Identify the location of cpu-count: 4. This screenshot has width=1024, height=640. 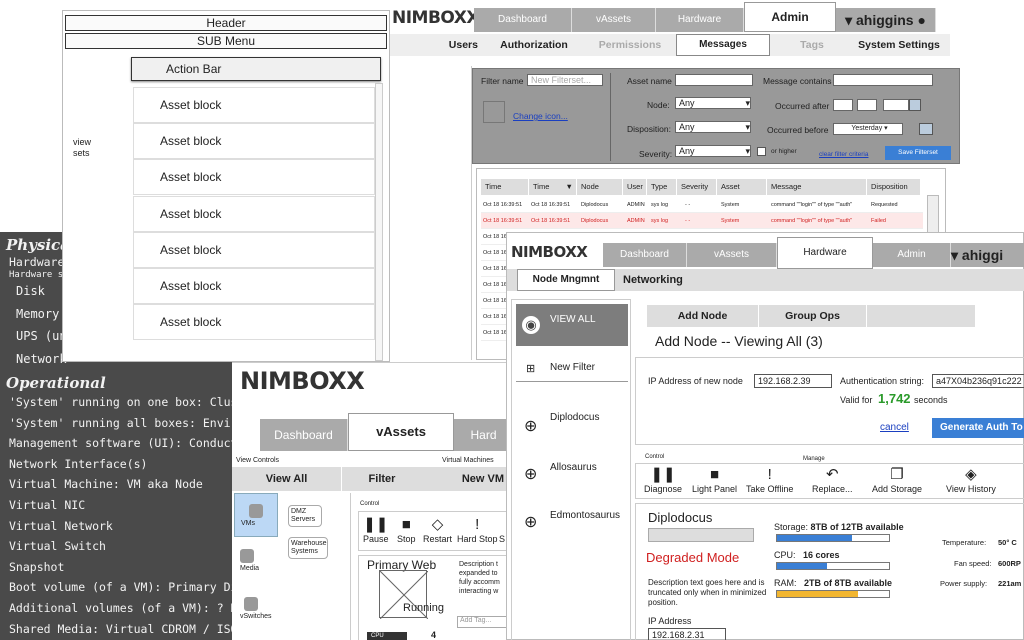
(434, 635).